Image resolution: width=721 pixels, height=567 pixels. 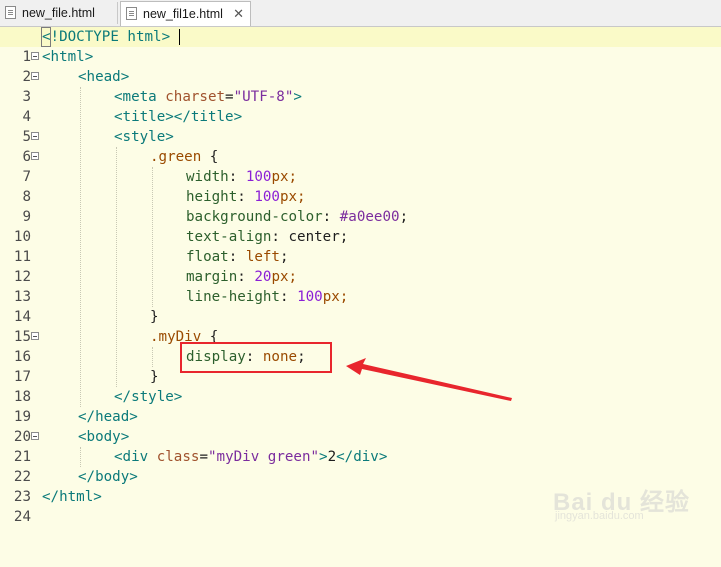 I want to click on token: </html>, so click(x=72, y=497).